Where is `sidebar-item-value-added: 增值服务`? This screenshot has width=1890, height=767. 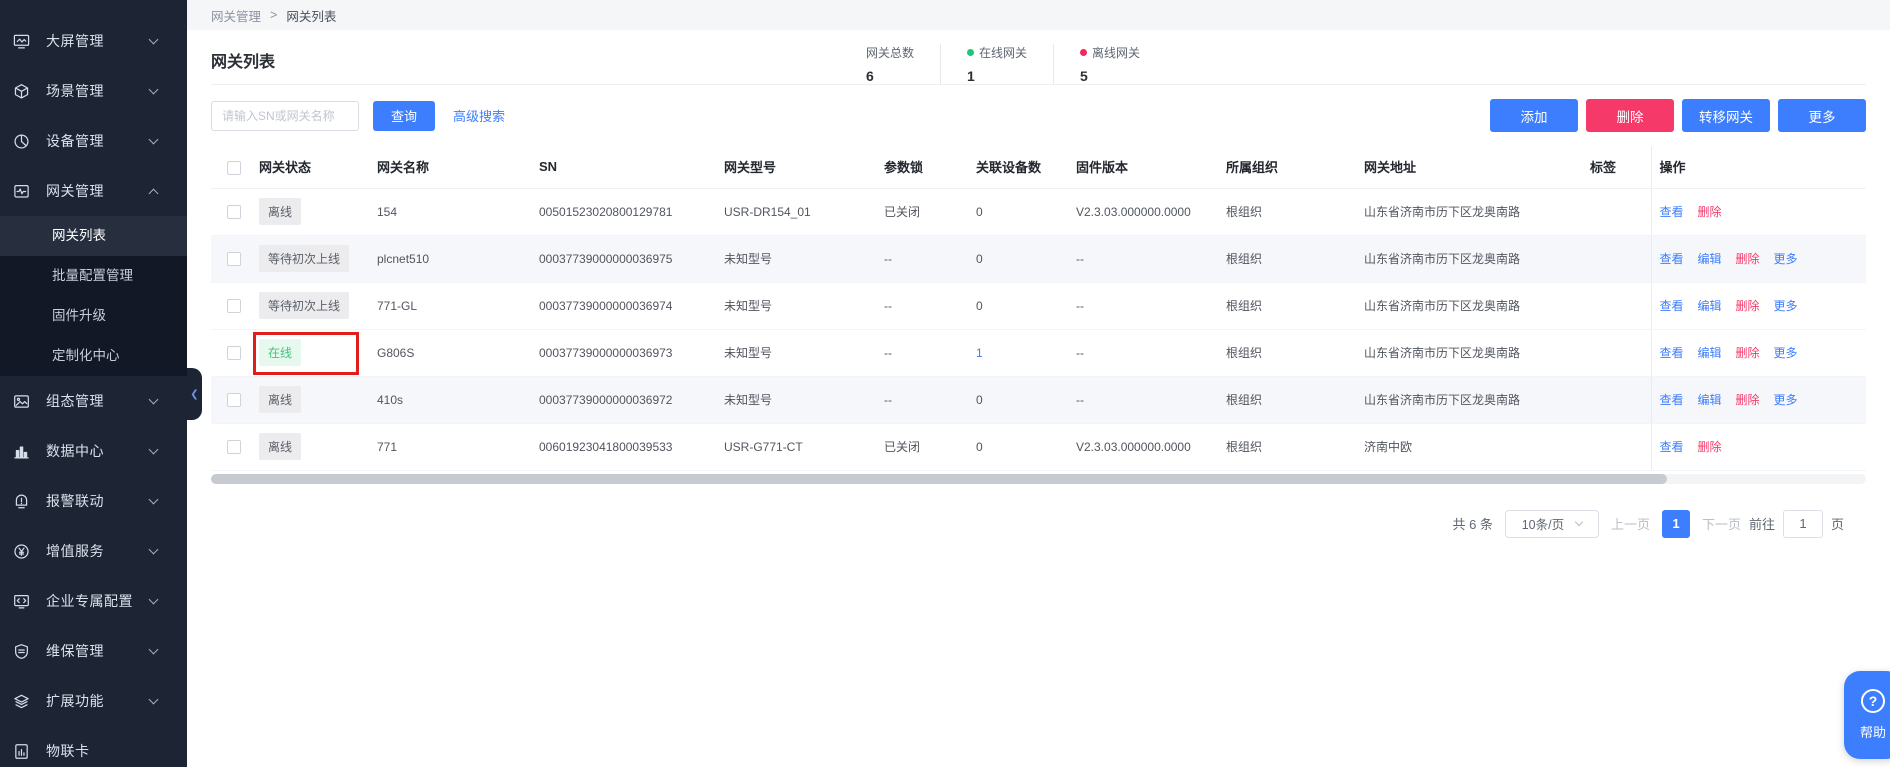
sidebar-item-value-added: 增值服务 is located at coordinates (93, 551).